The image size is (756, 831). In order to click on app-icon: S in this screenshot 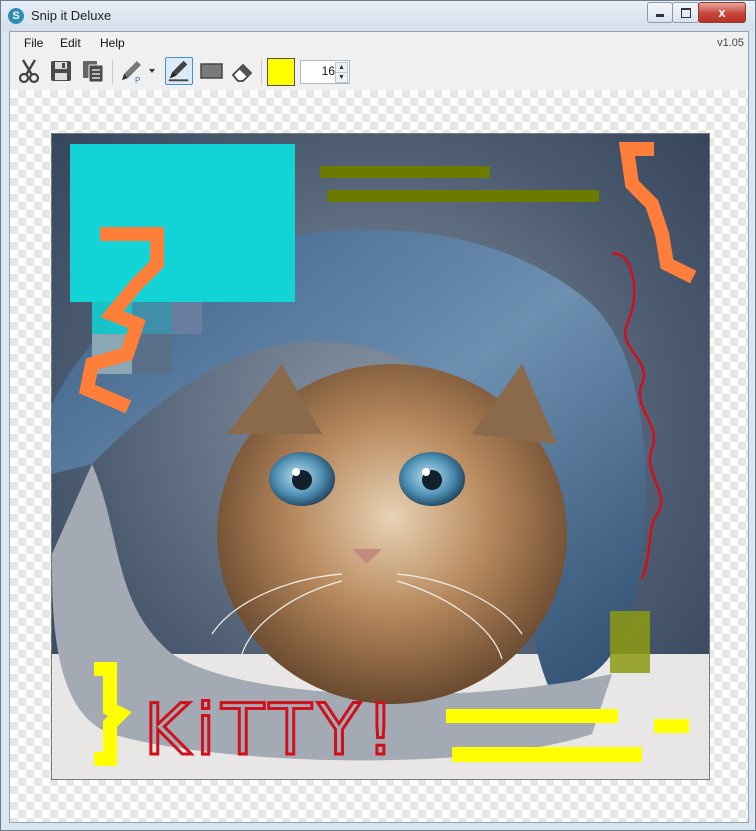, I will do `click(16, 16)`.